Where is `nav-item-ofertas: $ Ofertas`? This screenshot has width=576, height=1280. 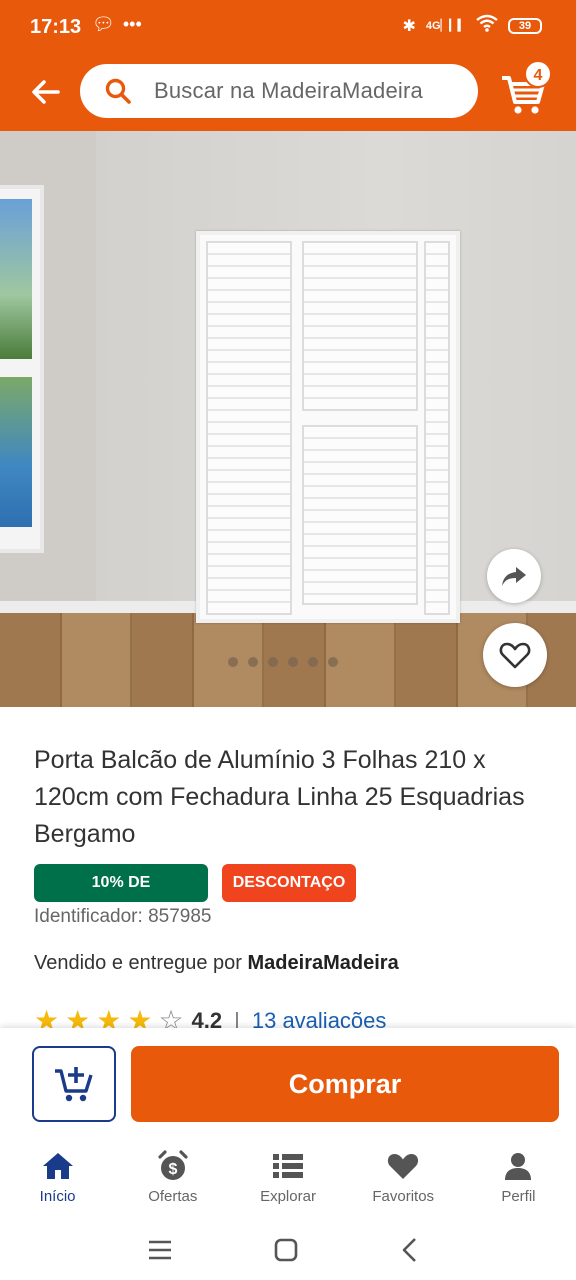
nav-item-ofertas: $ Ofertas is located at coordinates (172, 1180).